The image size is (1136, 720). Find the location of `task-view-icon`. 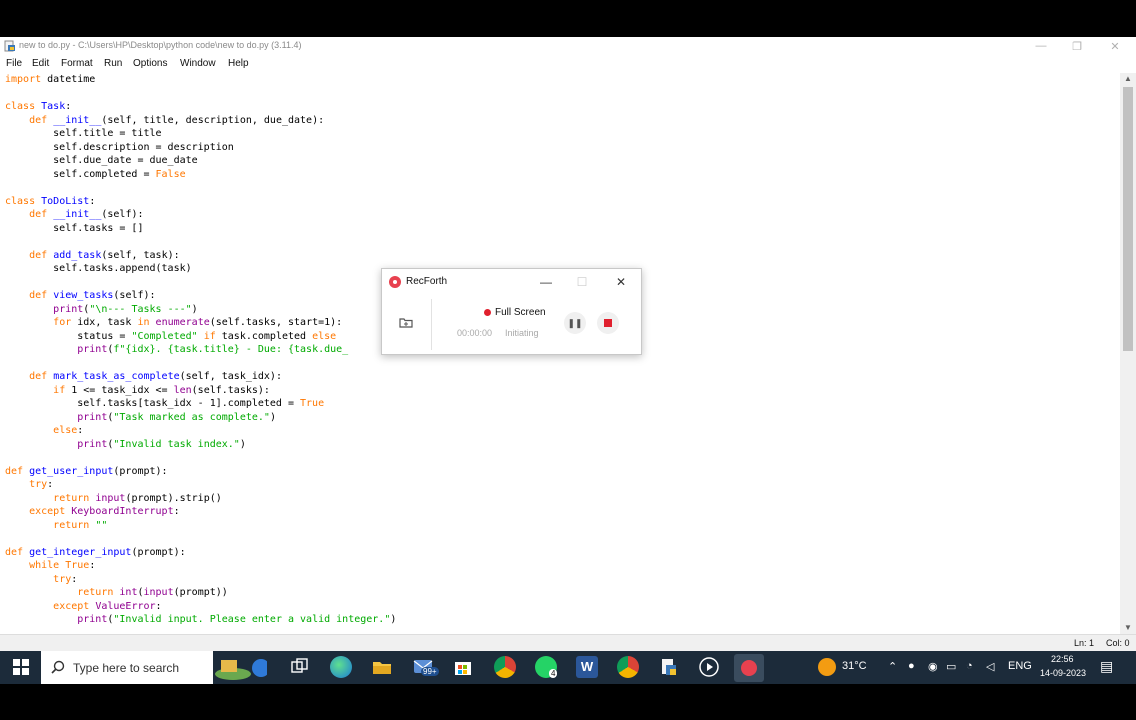

task-view-icon is located at coordinates (299, 667).